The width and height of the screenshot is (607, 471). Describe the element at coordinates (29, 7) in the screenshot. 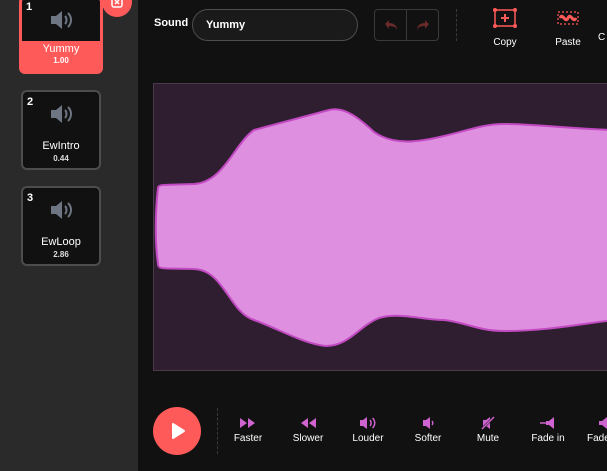

I see `sound-number: 1` at that location.